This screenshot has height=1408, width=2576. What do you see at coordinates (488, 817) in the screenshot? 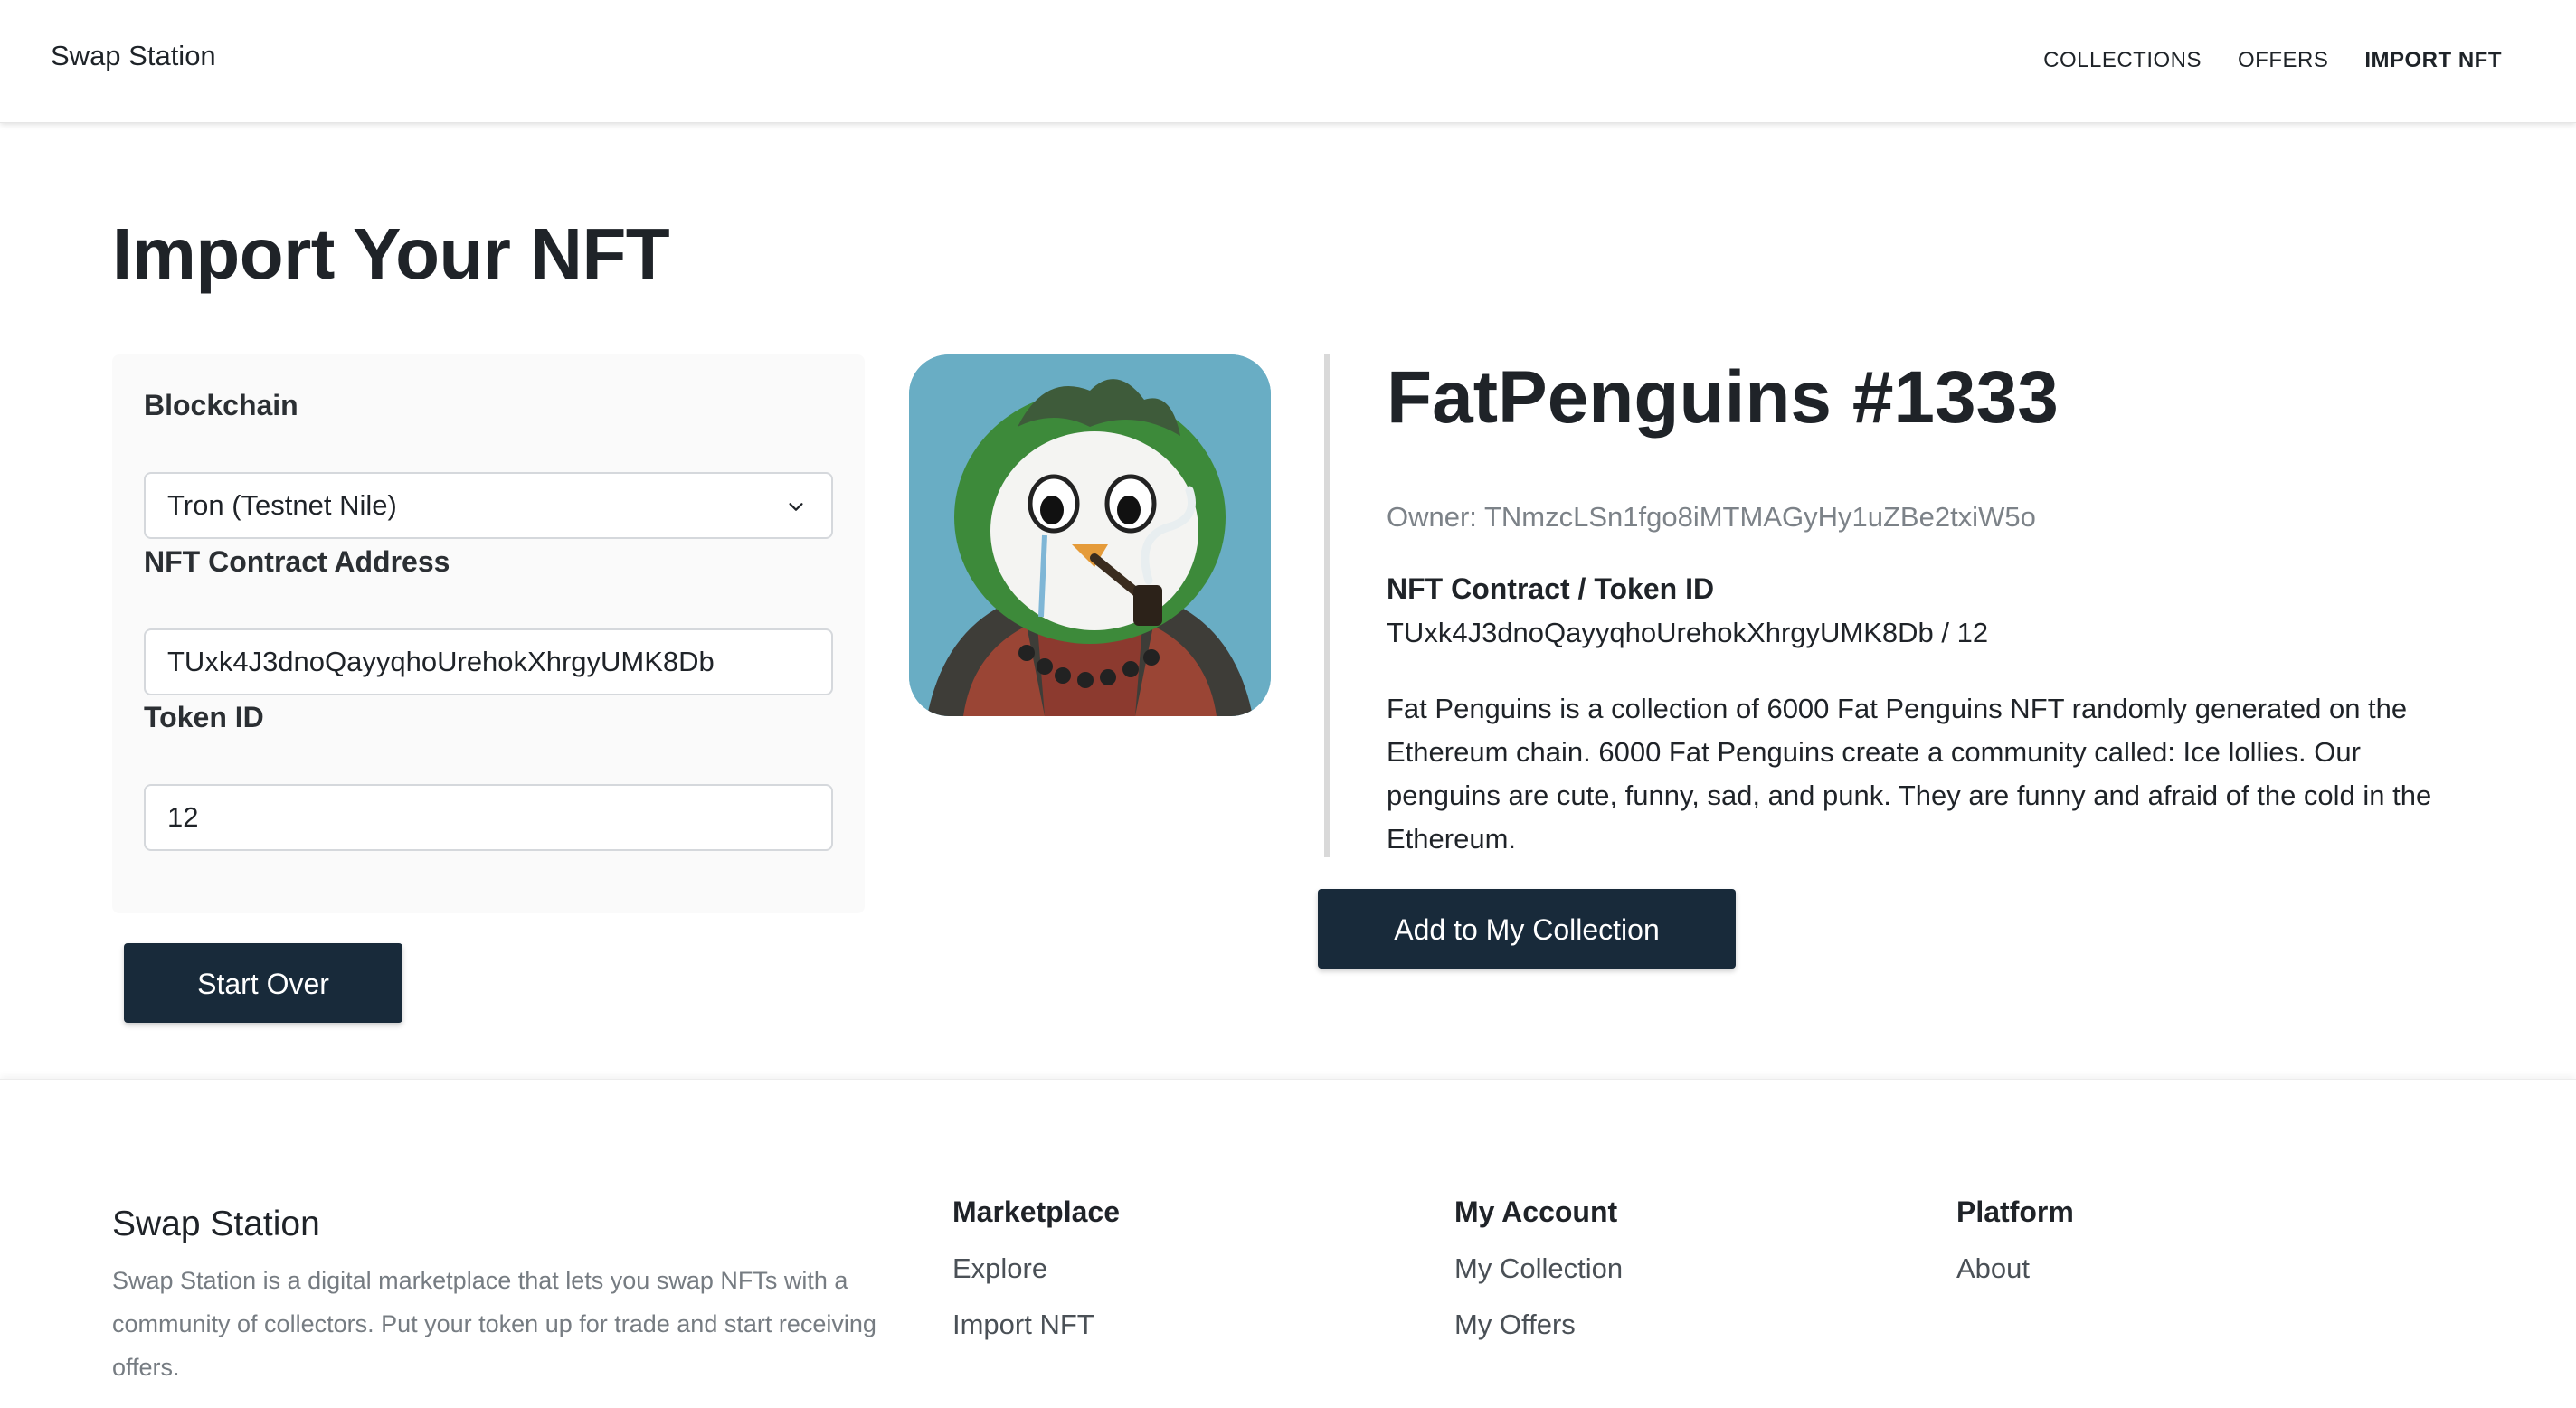
I see `token-id-input: 12` at bounding box center [488, 817].